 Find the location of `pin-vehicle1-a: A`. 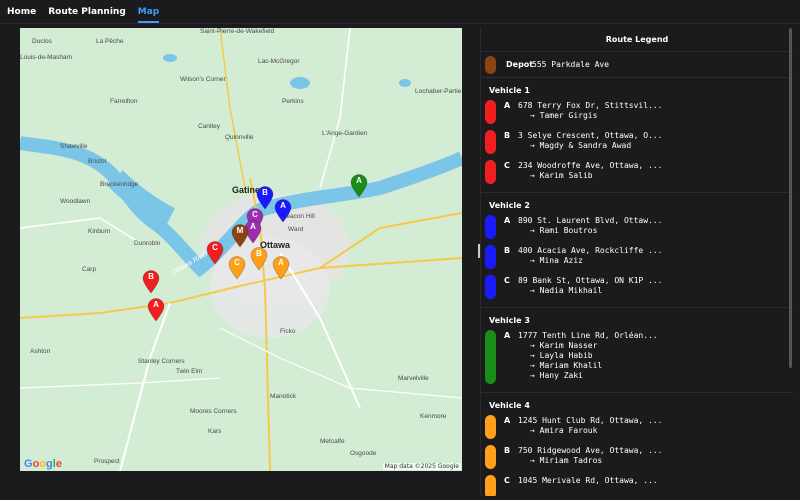

pin-vehicle1-a: A is located at coordinates (156, 310).